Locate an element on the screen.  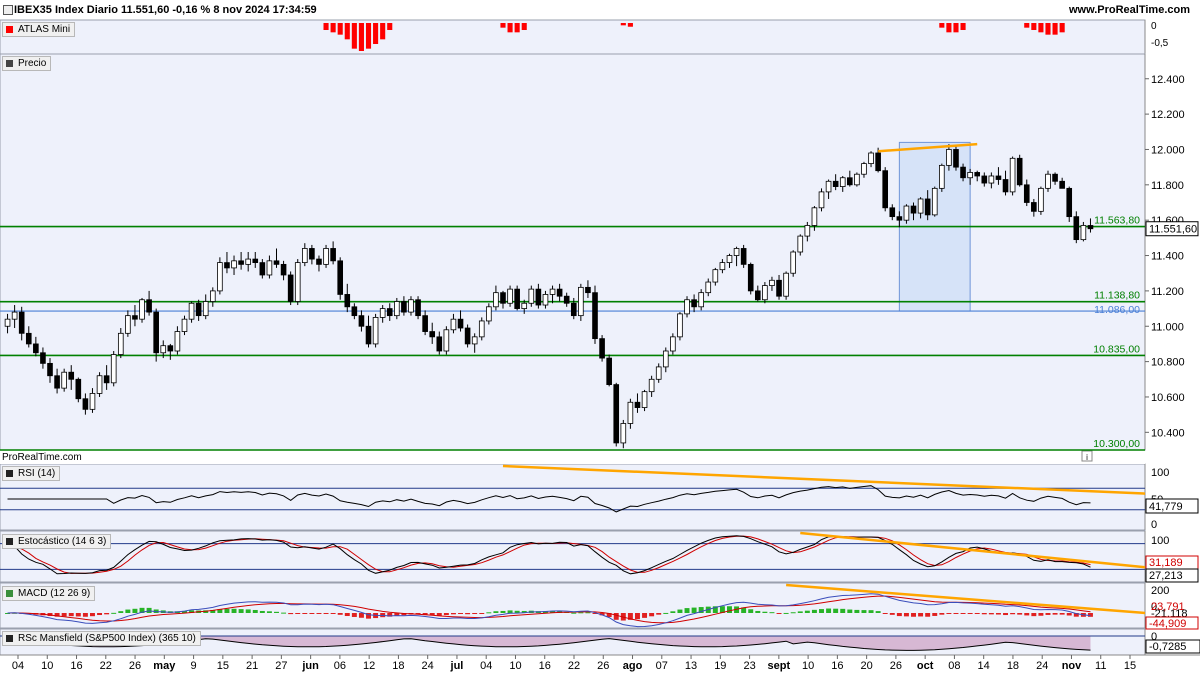
panel-label-stoch: Estocástico (14 6 3) is located at coordinates (57, 541).